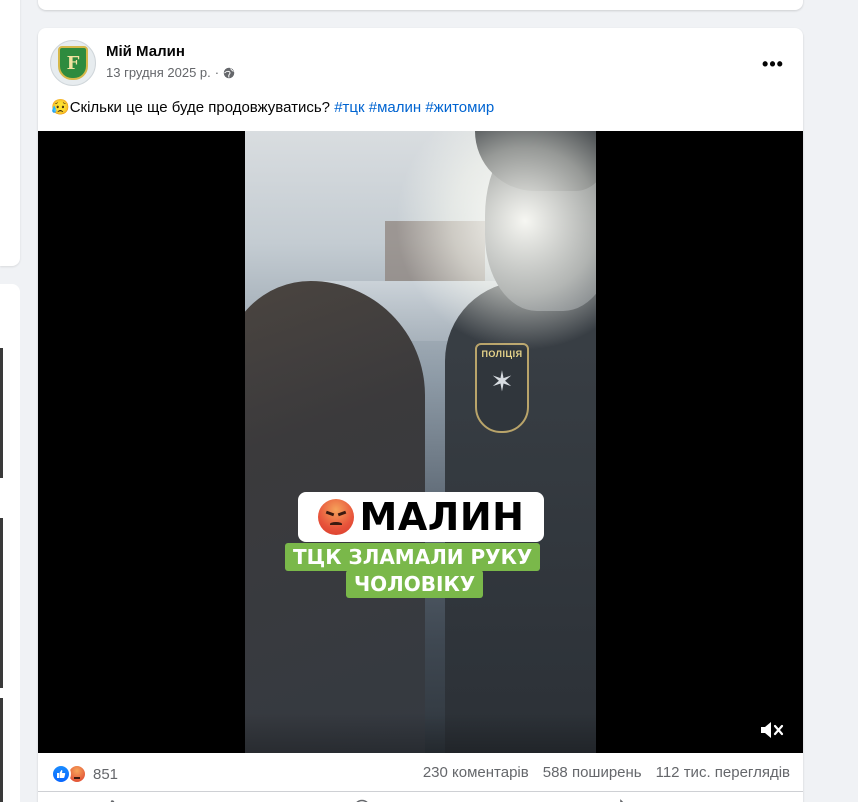 The image size is (858, 802). What do you see at coordinates (60, 107) in the screenshot?
I see `sad-emoji: 😥` at bounding box center [60, 107].